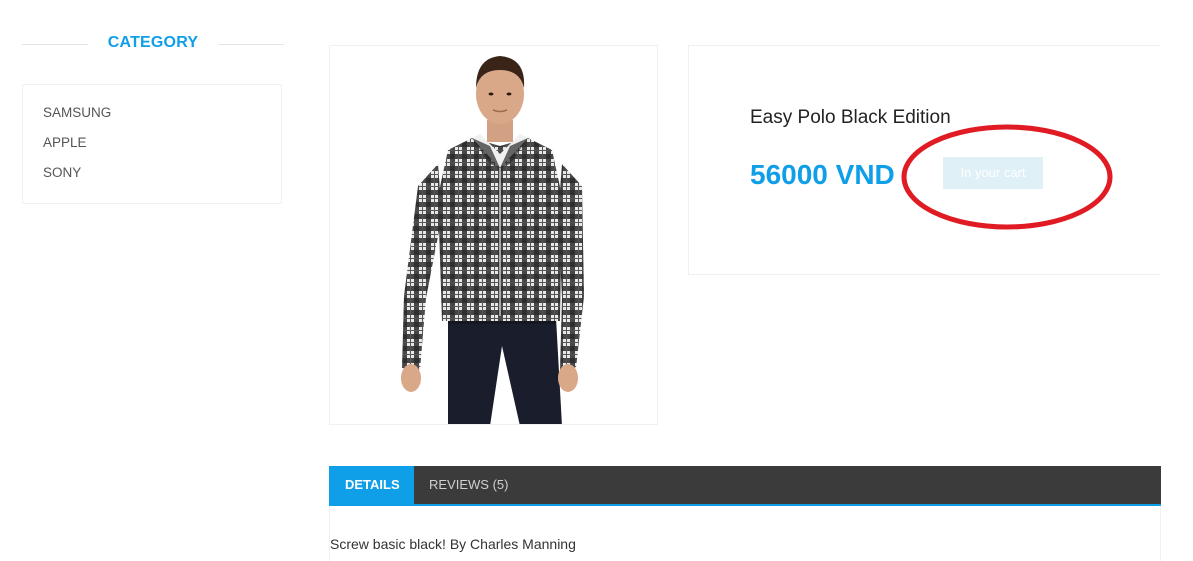 The height and width of the screenshot is (561, 1193). What do you see at coordinates (371, 485) in the screenshot?
I see `tab-details: DETAILS` at bounding box center [371, 485].